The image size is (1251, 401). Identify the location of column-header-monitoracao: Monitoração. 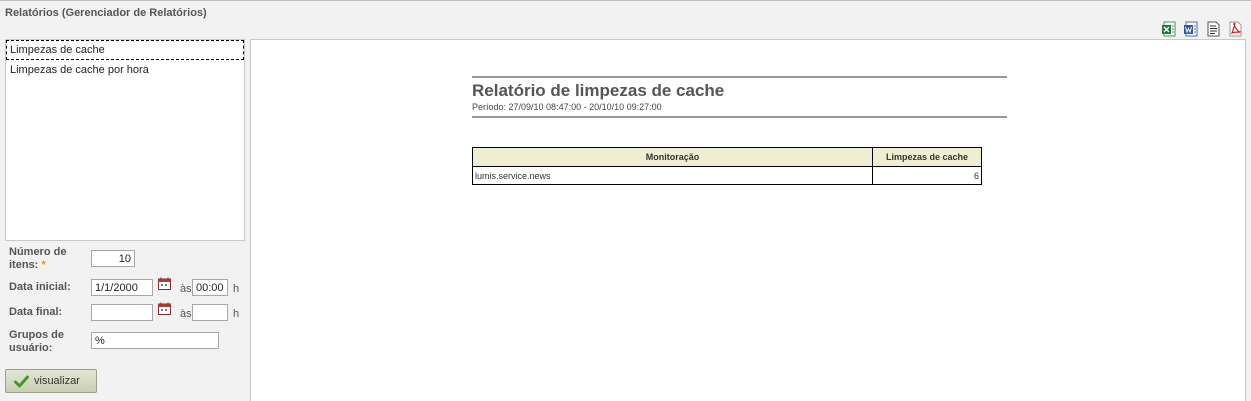
(672, 157).